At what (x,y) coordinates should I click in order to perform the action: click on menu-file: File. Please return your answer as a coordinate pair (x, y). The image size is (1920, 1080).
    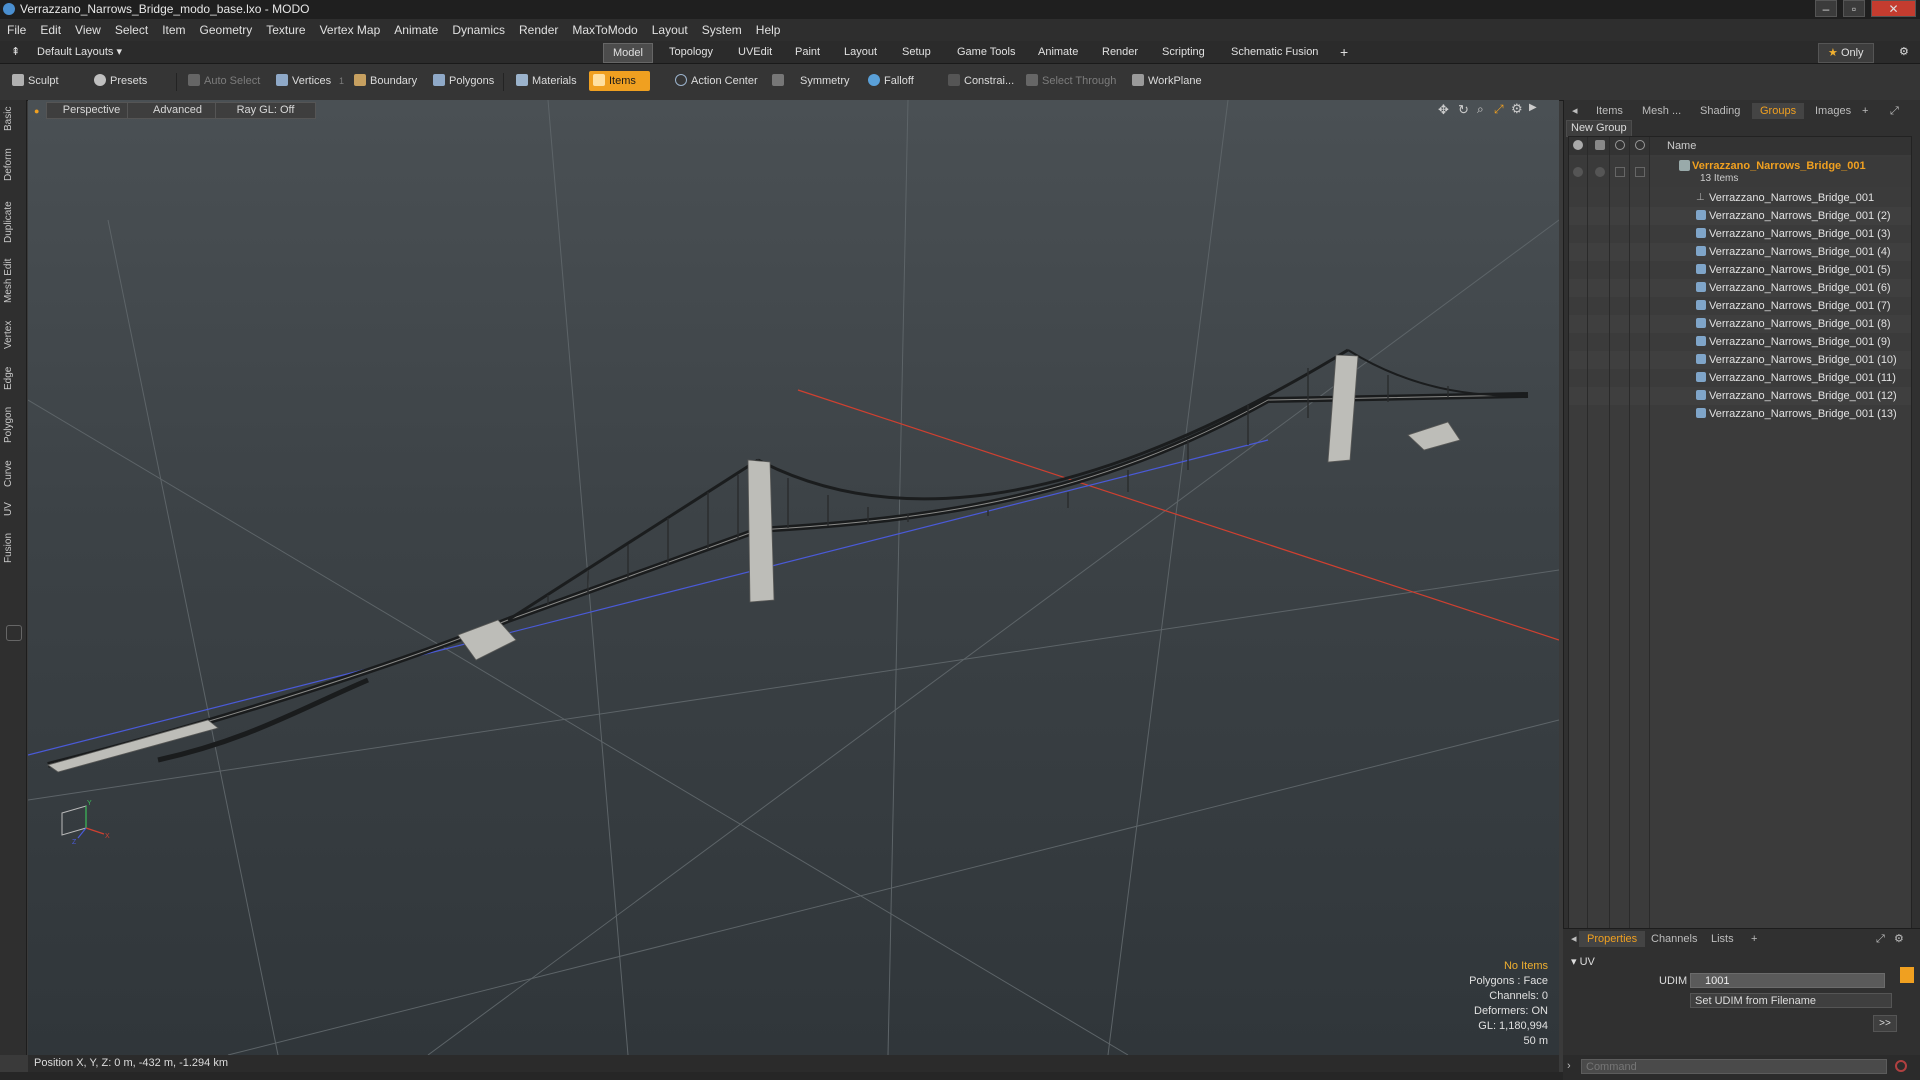
    Looking at the image, I should click on (16, 30).